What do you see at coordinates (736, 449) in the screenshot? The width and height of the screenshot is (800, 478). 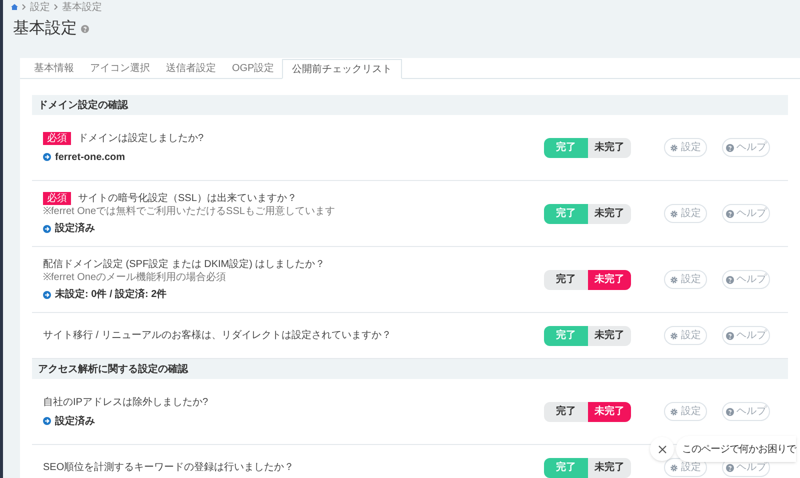 I see `chat-toast: このページで何かお困りで` at bounding box center [736, 449].